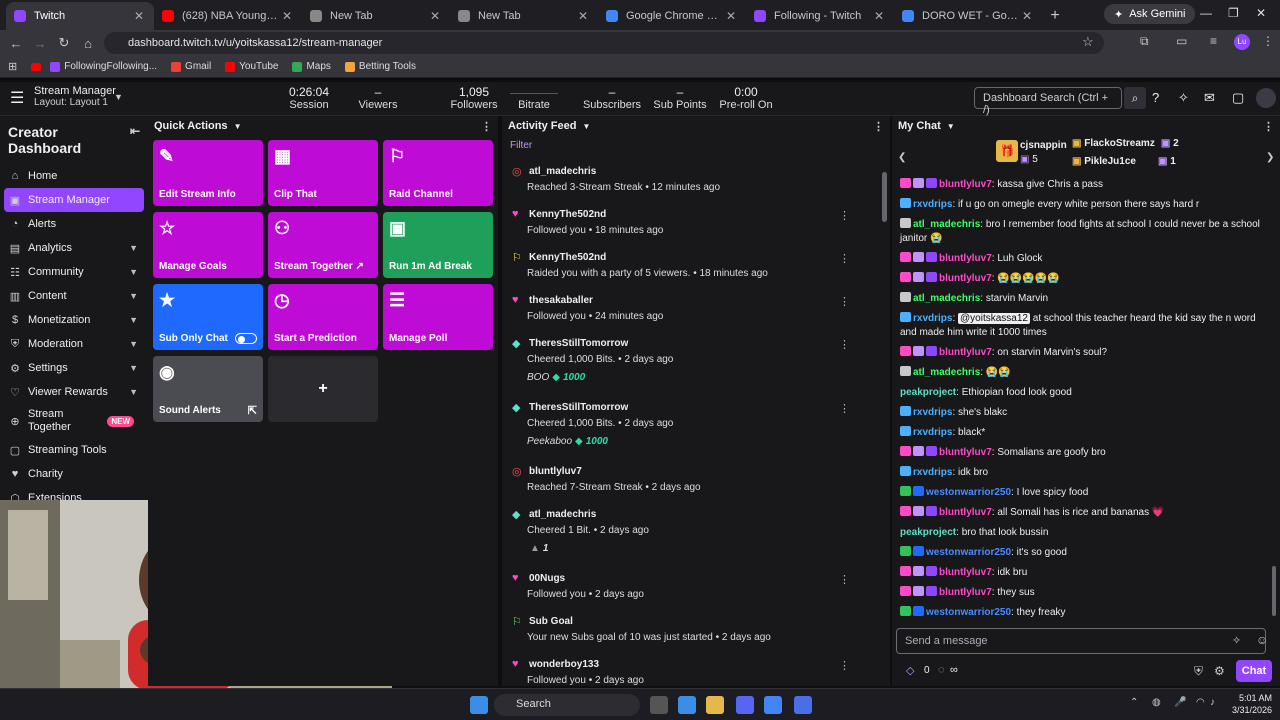 The width and height of the screenshot is (1280, 720). I want to click on shield-icon: ⛨, so click(1198, 671).